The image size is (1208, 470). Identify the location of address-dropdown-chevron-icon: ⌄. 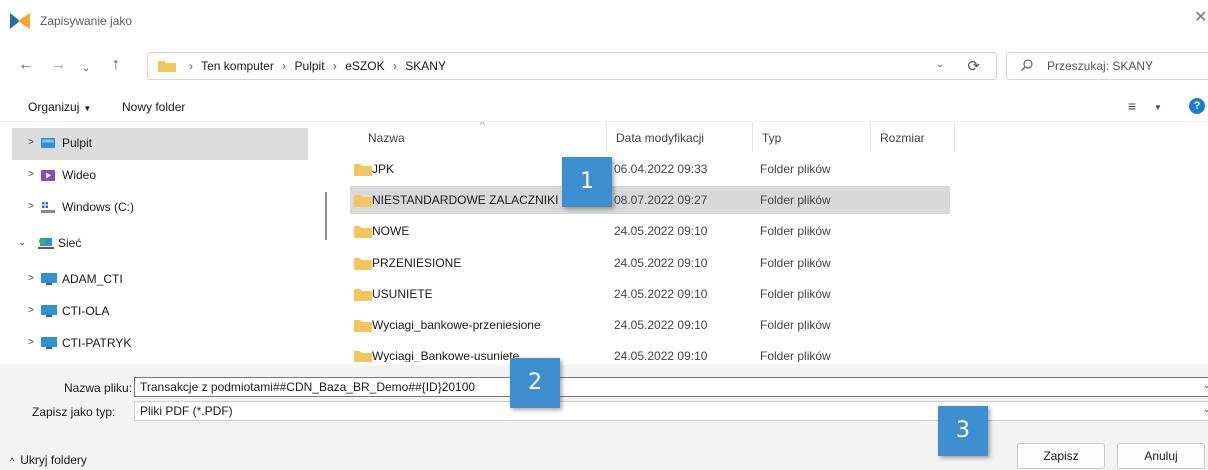
(940, 64).